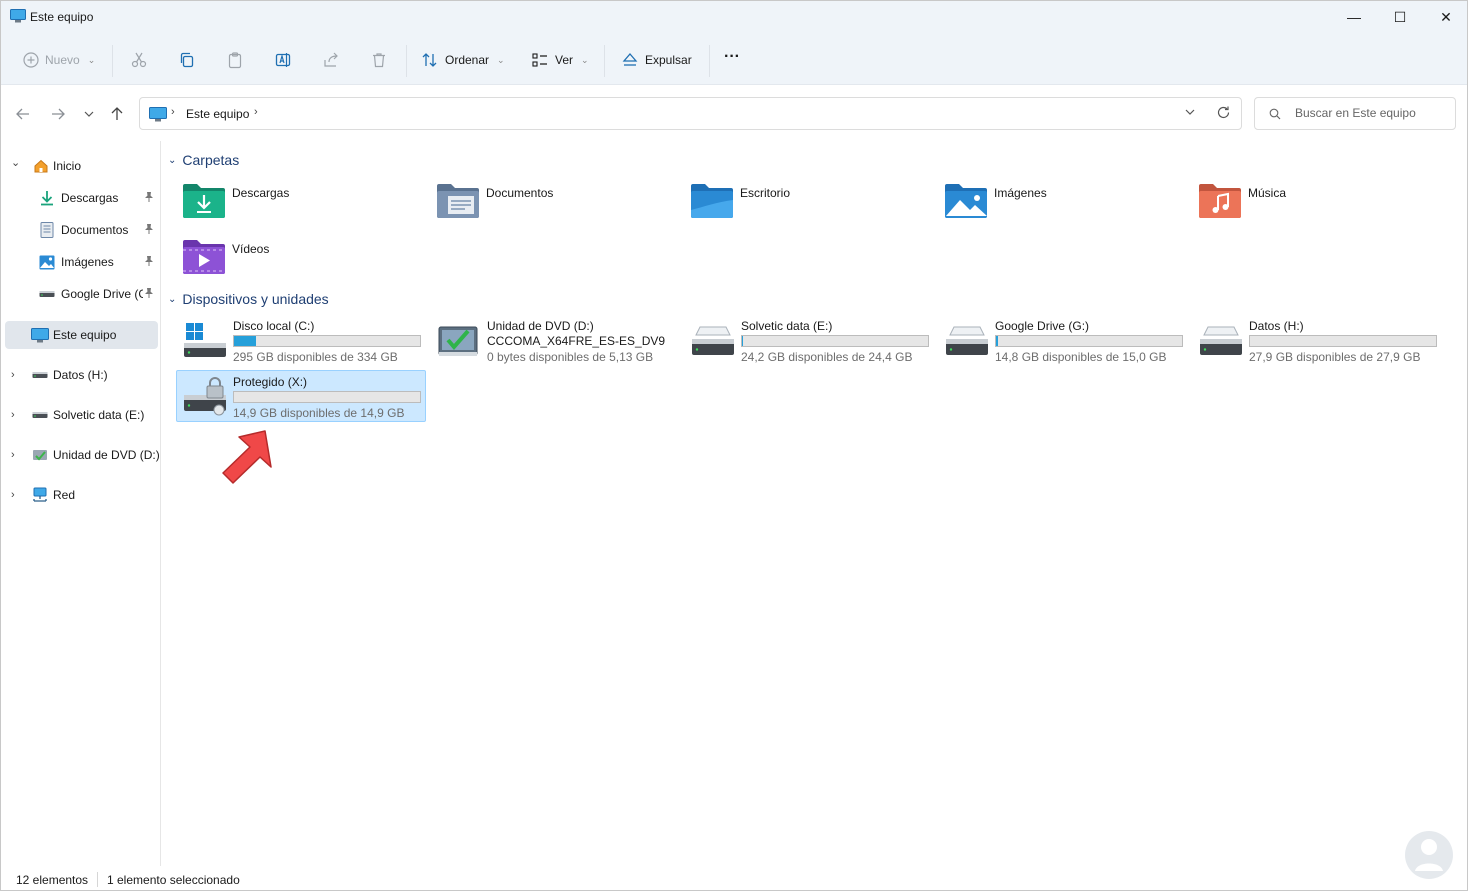 The height and width of the screenshot is (891, 1468). I want to click on refresh-button, so click(1223, 114).